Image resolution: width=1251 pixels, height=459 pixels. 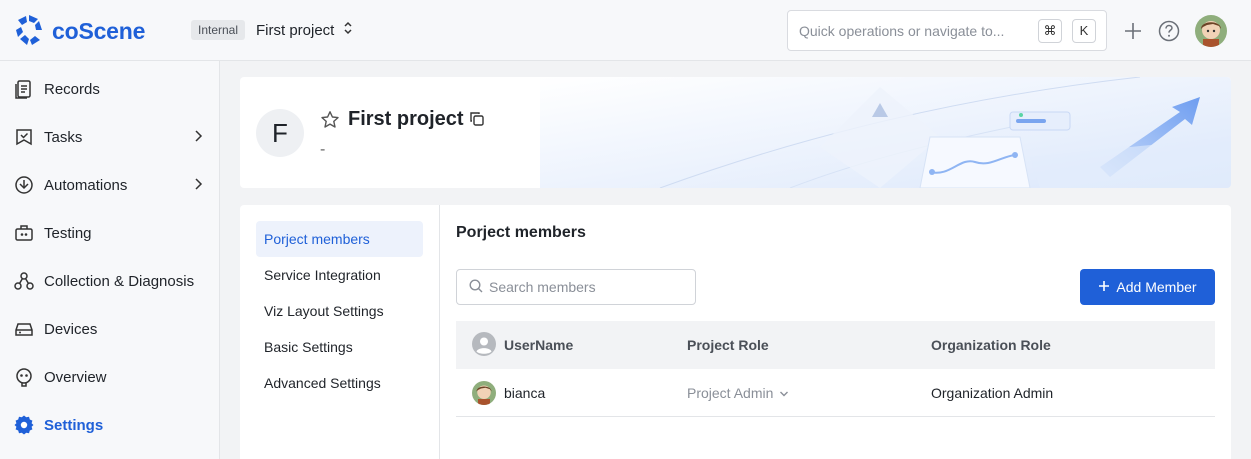 I want to click on diagnosis-icon, so click(x=24, y=281).